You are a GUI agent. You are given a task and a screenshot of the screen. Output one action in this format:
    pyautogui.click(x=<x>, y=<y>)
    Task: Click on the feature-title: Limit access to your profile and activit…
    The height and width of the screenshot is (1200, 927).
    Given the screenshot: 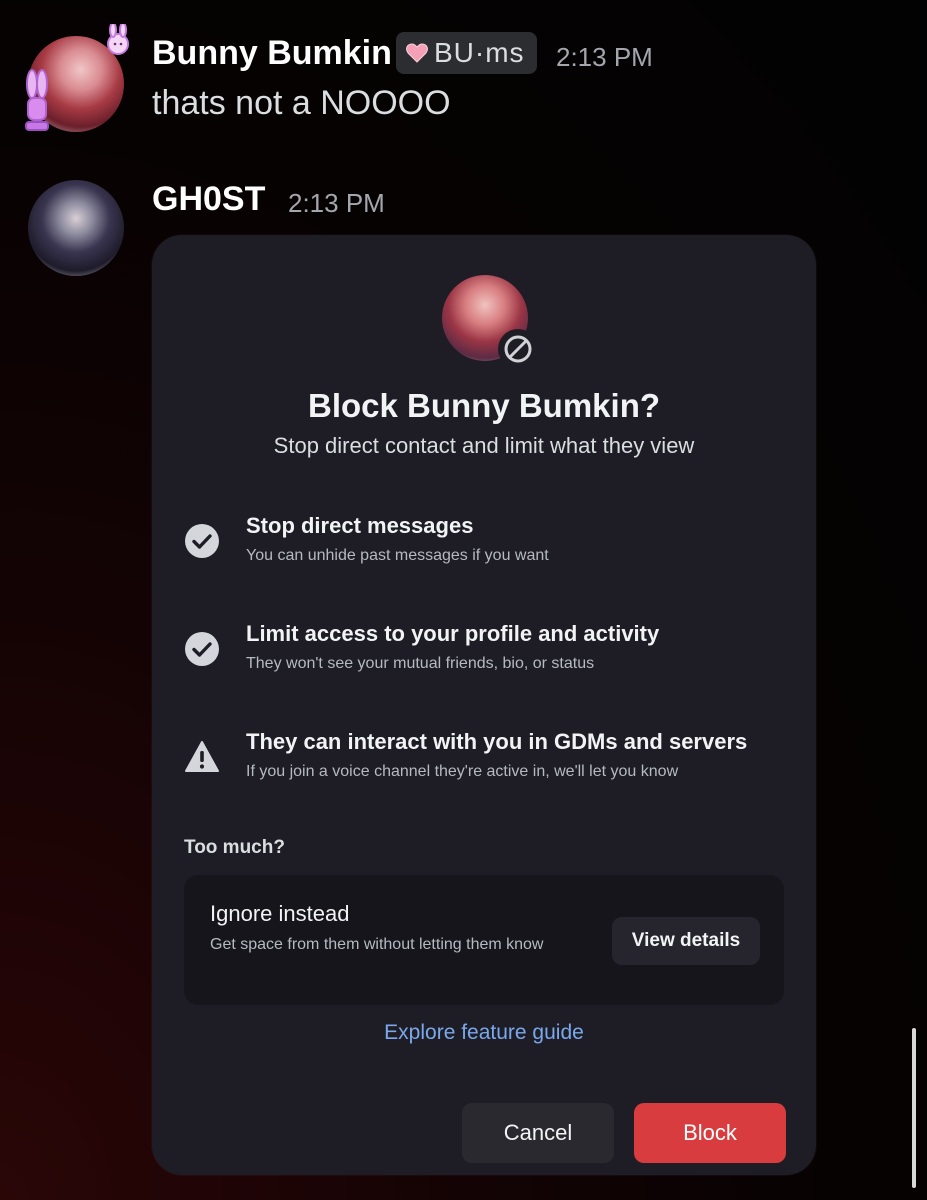 What is the action you would take?
    pyautogui.click(x=453, y=633)
    